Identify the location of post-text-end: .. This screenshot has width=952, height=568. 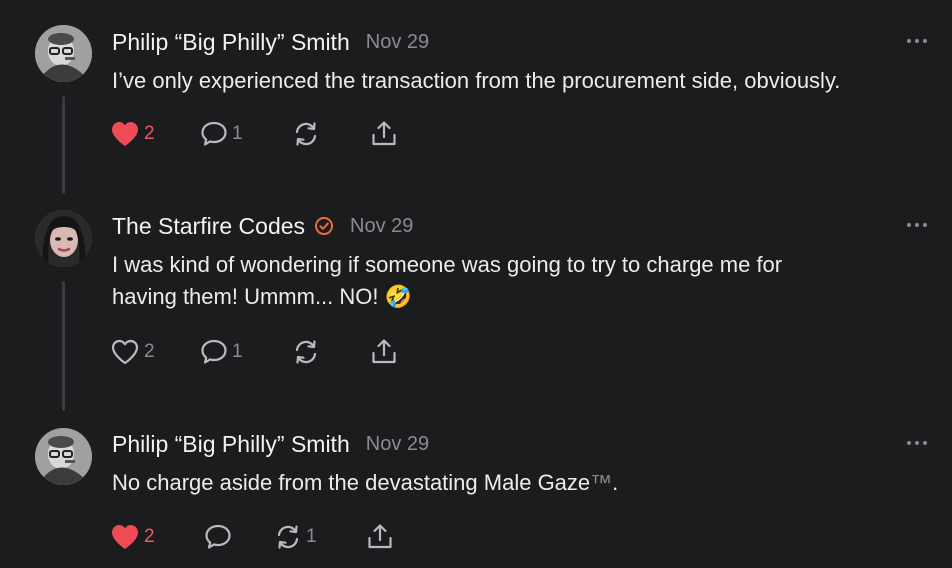
(615, 482).